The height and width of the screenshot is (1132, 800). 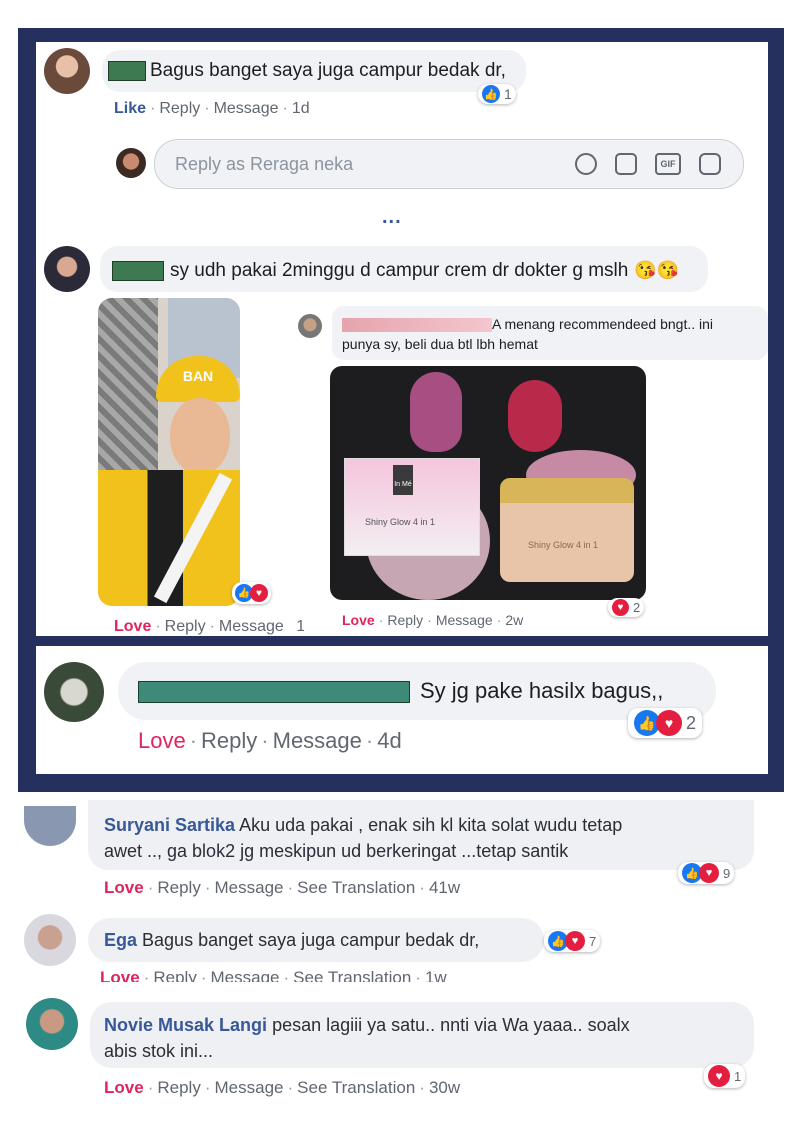 I want to click on like-link: Like, so click(x=130, y=108).